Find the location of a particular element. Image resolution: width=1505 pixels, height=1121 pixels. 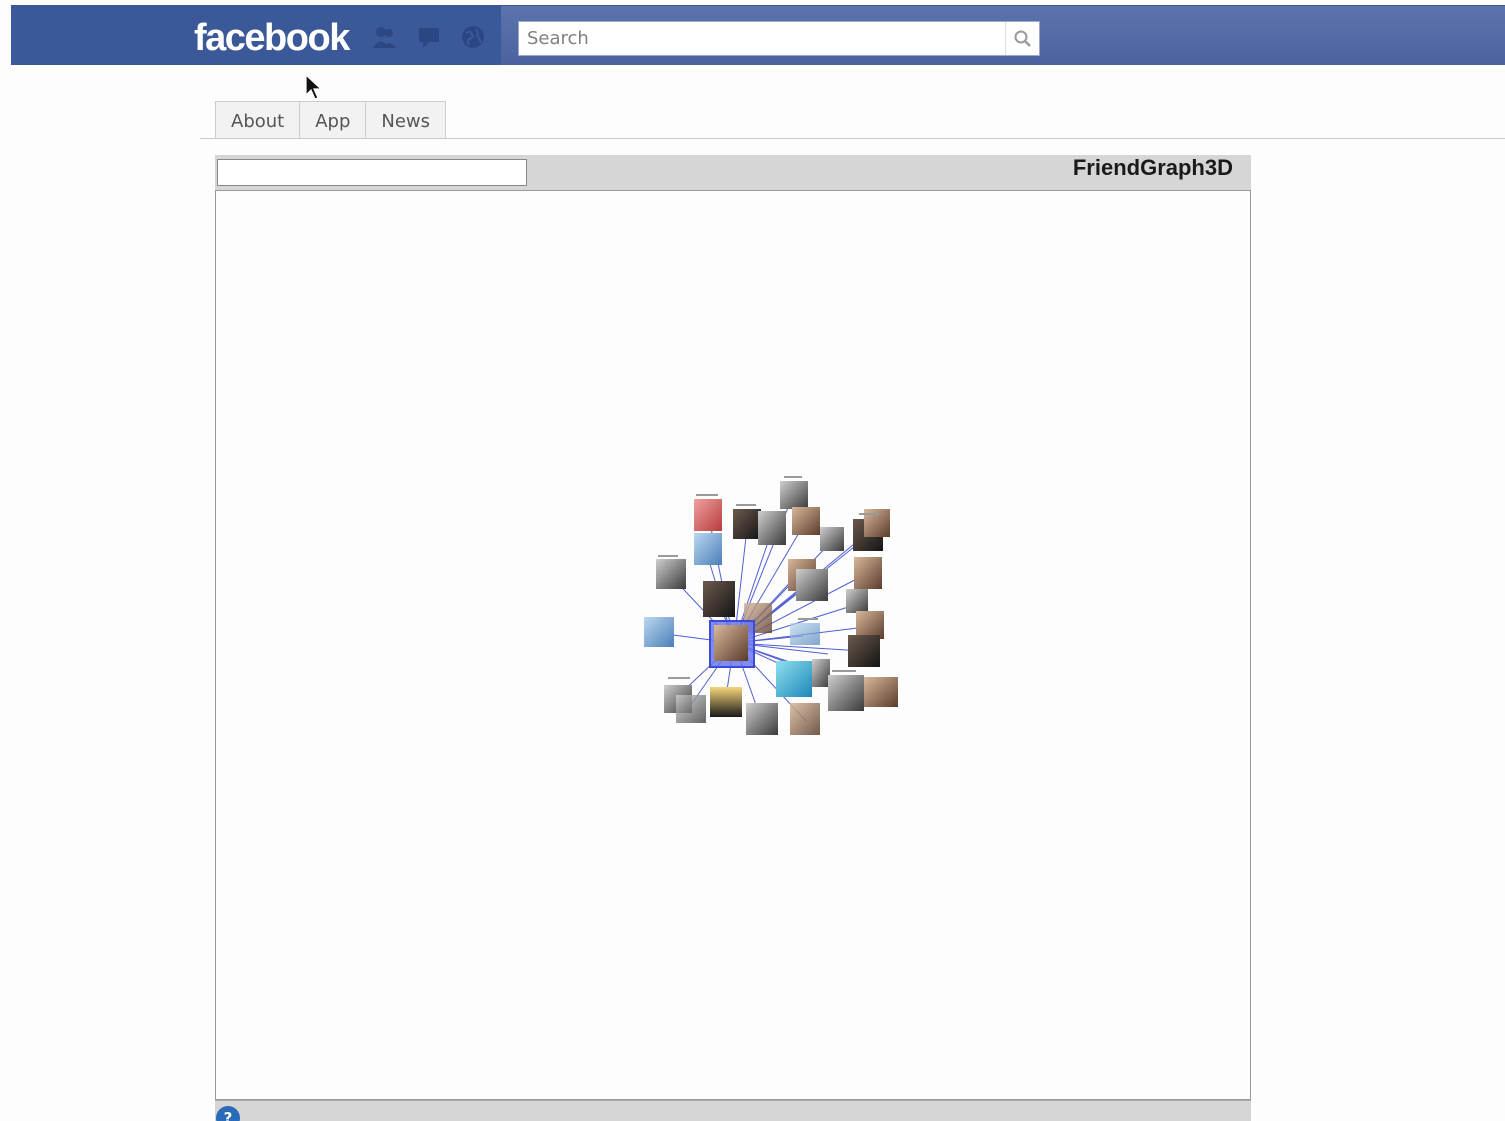

friend-requests-icon is located at coordinates (384, 37).